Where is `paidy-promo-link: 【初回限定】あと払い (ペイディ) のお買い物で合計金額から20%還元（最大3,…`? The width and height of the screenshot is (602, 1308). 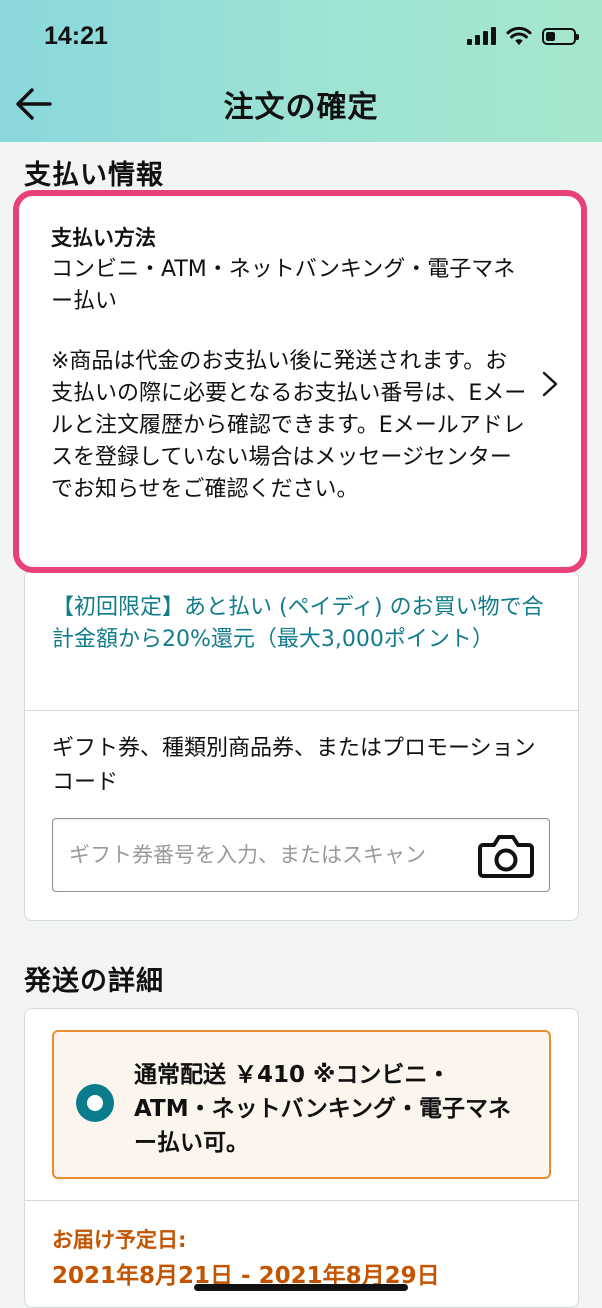 paidy-promo-link: 【初回限定】あと払い (ペイディ) のお買い物で合計金額から20%還元（最大3,… is located at coordinates (302, 624).